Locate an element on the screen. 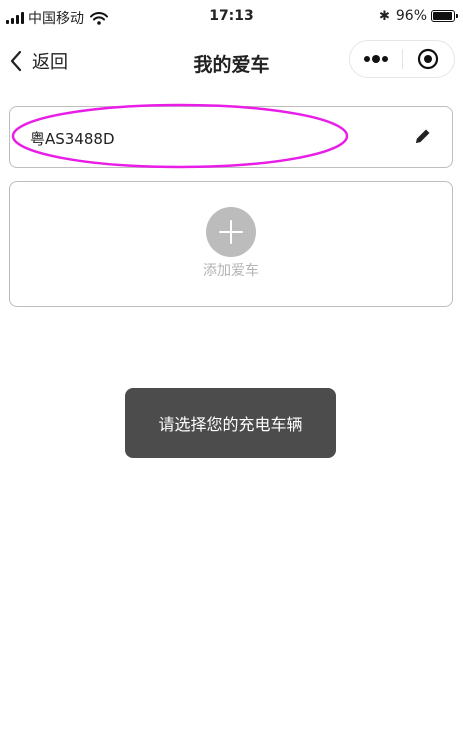  pencil-icon is located at coordinates (423, 136).